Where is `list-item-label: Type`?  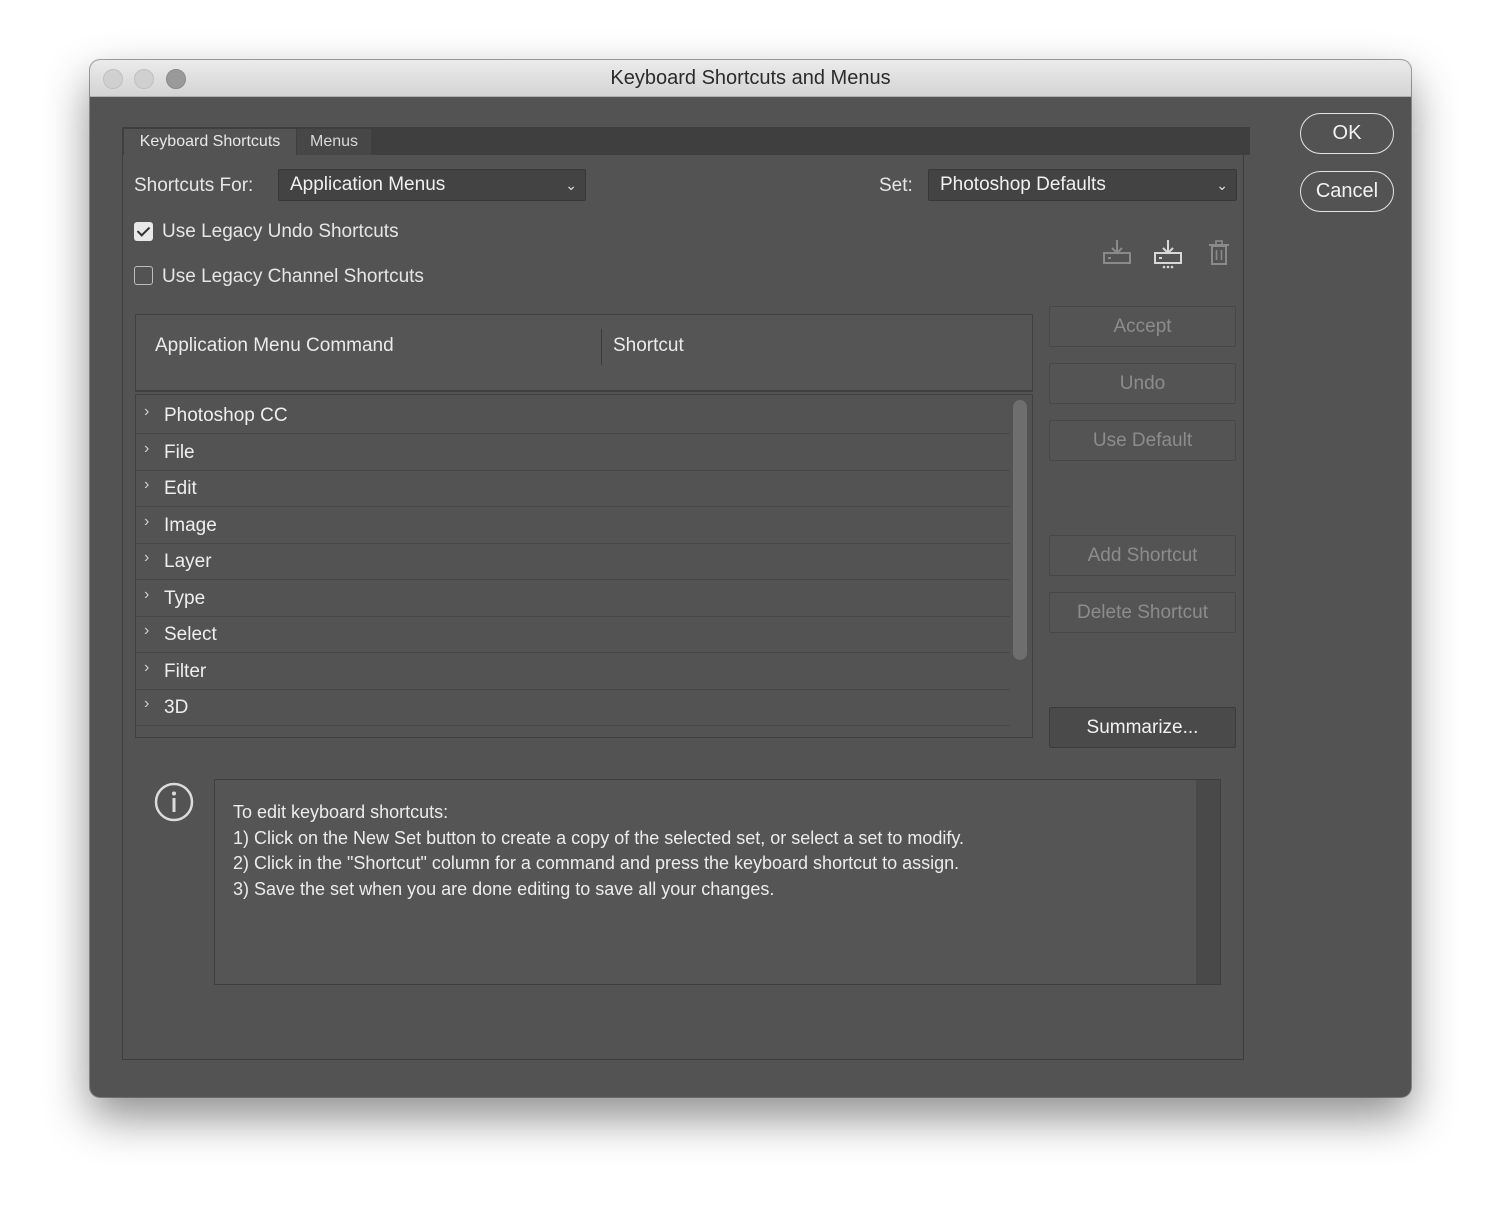
list-item-label: Type is located at coordinates (185, 598).